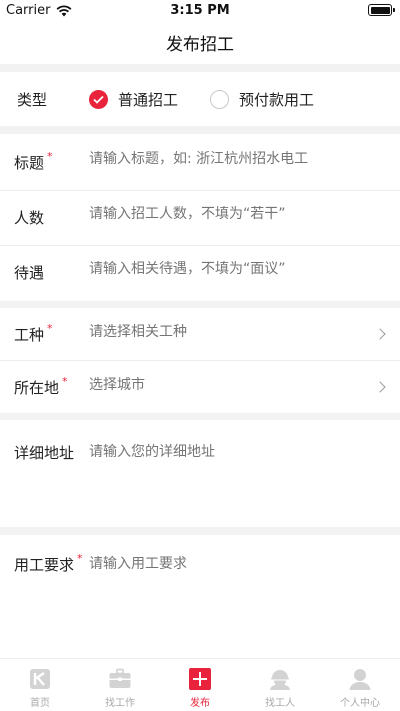  I want to click on salary-row: 待遇, so click(200, 273).